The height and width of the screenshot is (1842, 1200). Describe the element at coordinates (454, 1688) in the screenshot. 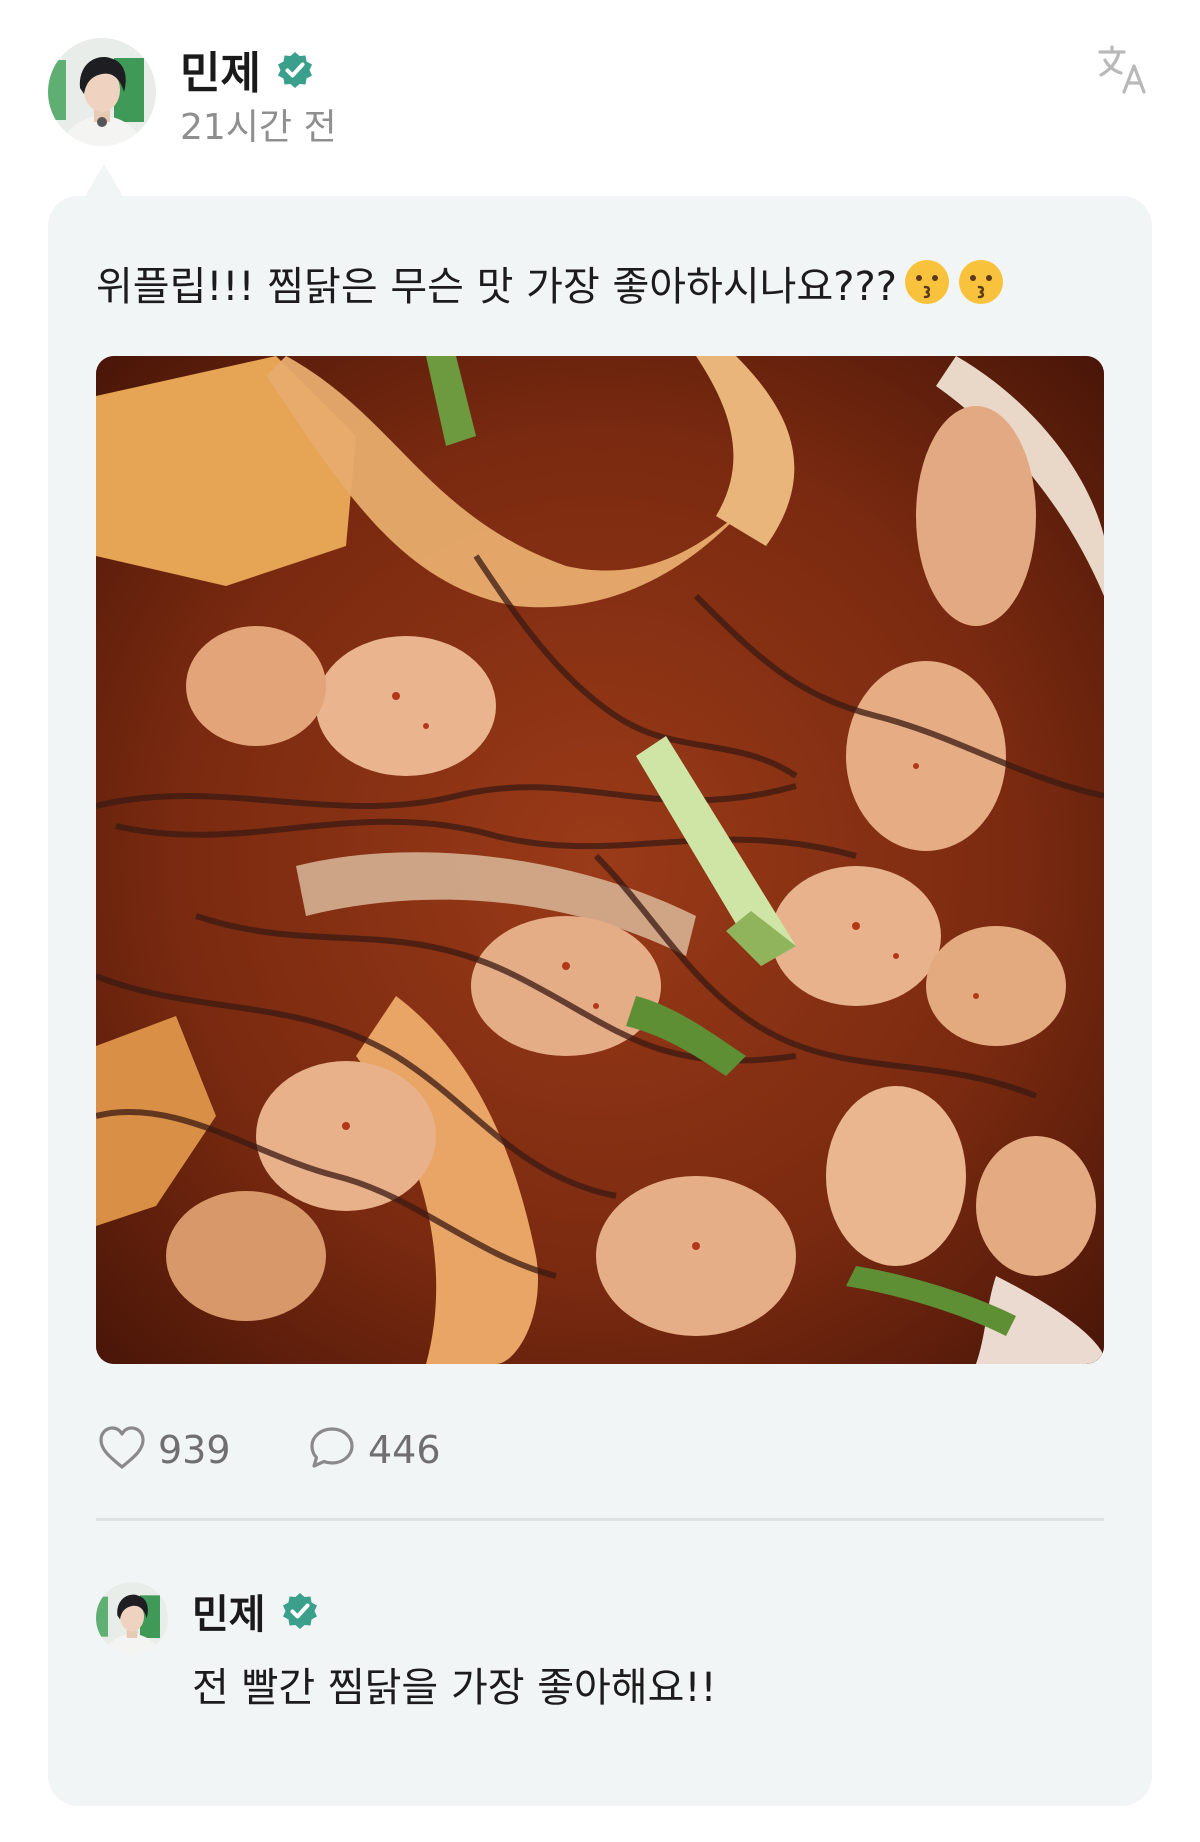

I see `reply-text: 전 빨간 찜닭을 가장 좋아해요!!` at that location.